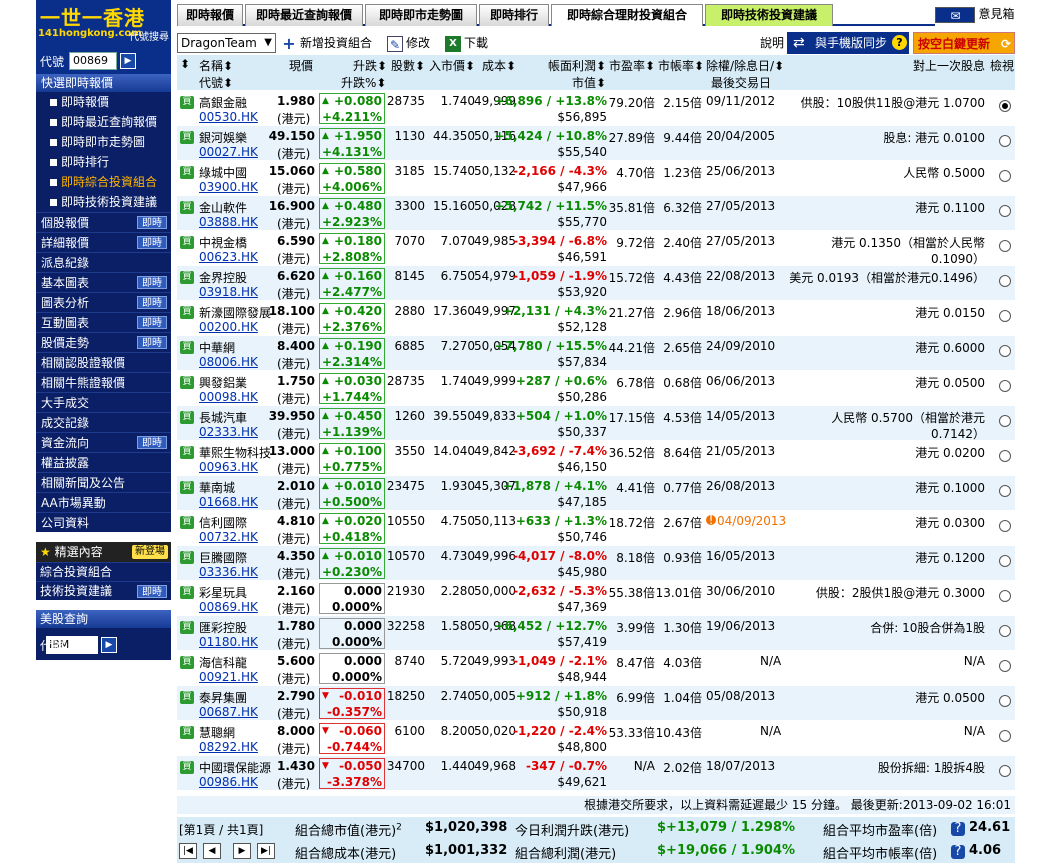 The image size is (1062, 865). I want to click on stock-nav-item: 相關認股證報價, so click(103, 362).